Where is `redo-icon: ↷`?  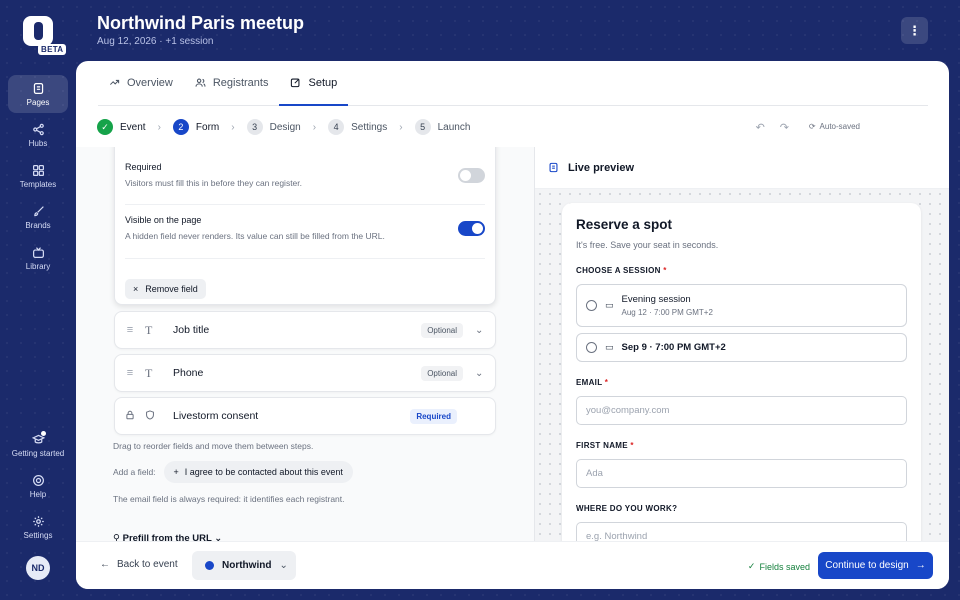
redo-icon: ↷ is located at coordinates (784, 127).